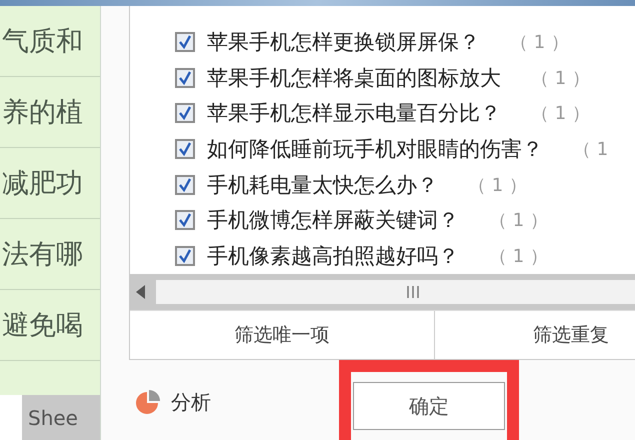 Image resolution: width=635 pixels, height=440 pixels. Describe the element at coordinates (42, 113) in the screenshot. I see `cell-text: 养的植` at that location.